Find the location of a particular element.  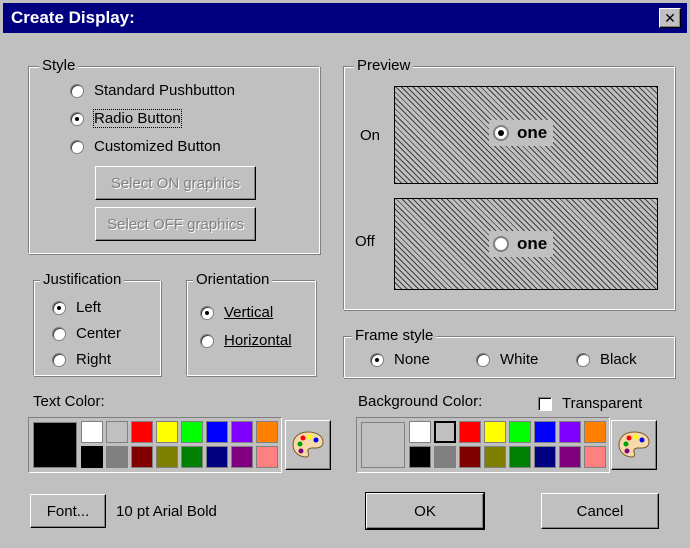

justification-left: Left is located at coordinates (76, 307).